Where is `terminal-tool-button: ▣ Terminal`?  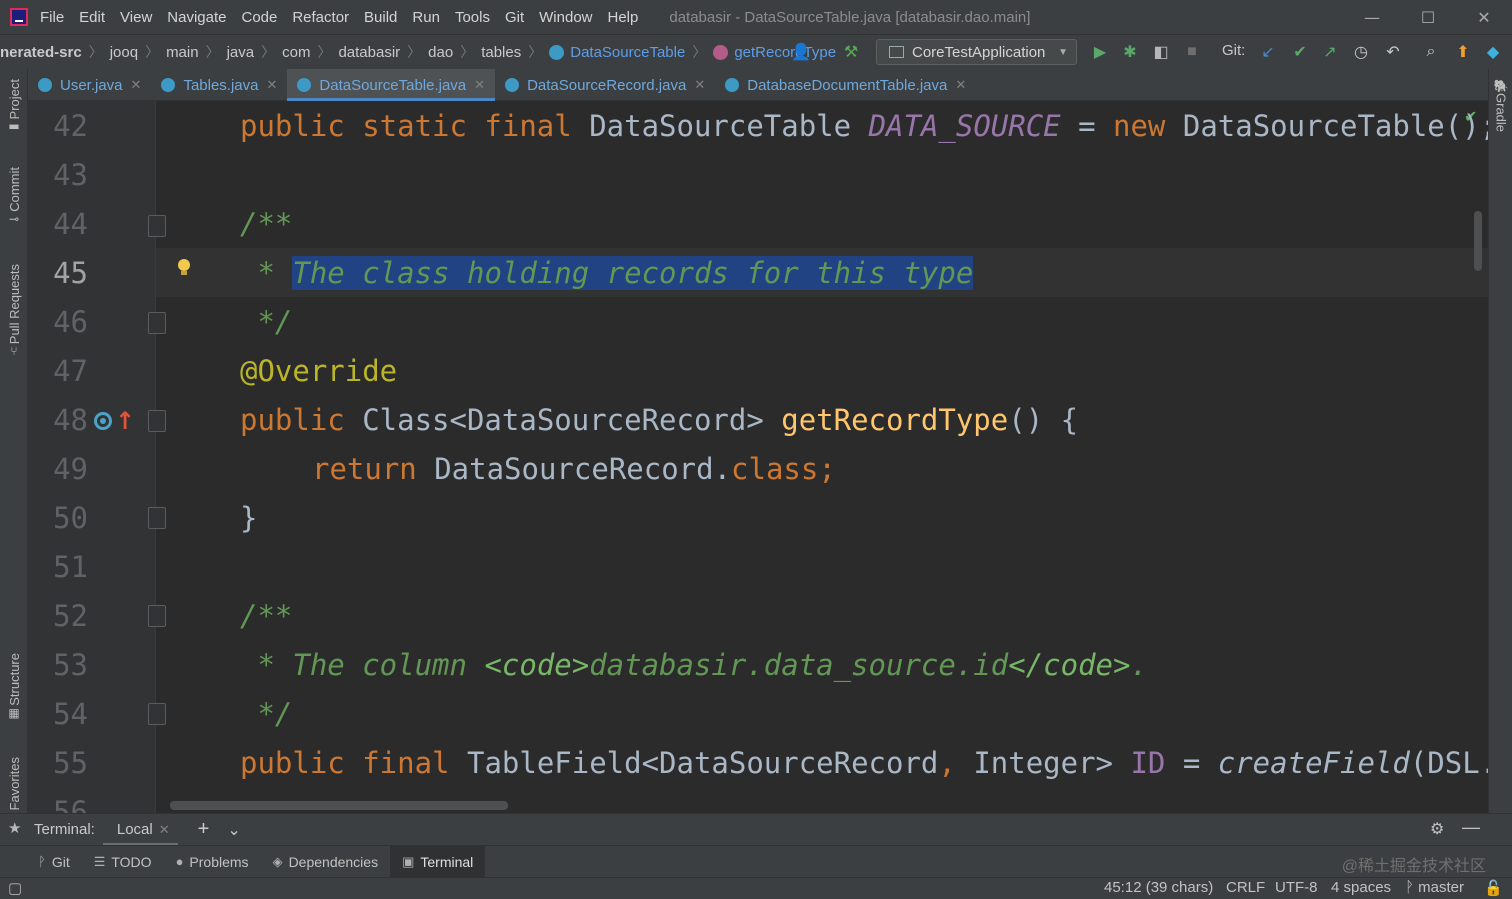
terminal-tool-button: ▣ Terminal is located at coordinates (438, 861).